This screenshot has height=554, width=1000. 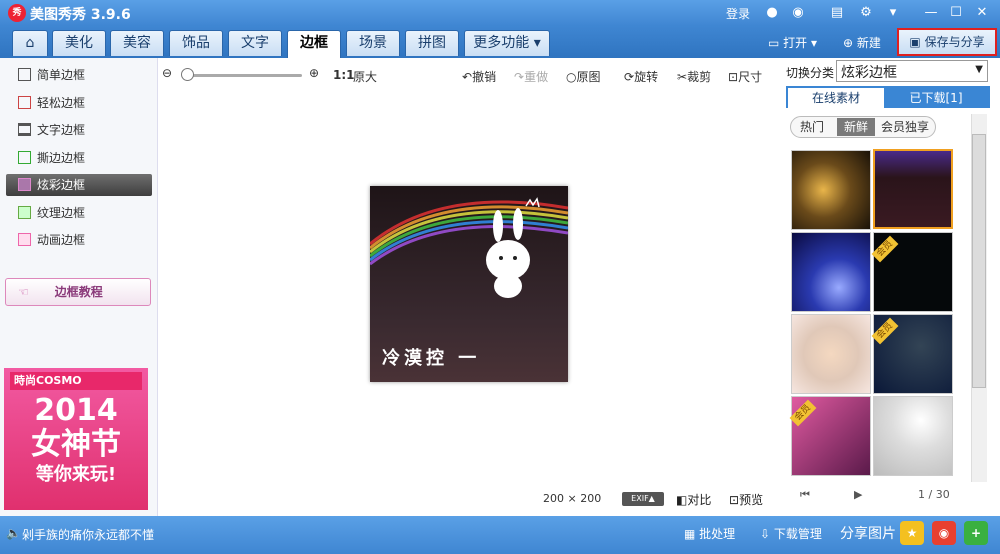 I want to click on app-title: 美图秀秀 3.9.6, so click(x=80, y=15).